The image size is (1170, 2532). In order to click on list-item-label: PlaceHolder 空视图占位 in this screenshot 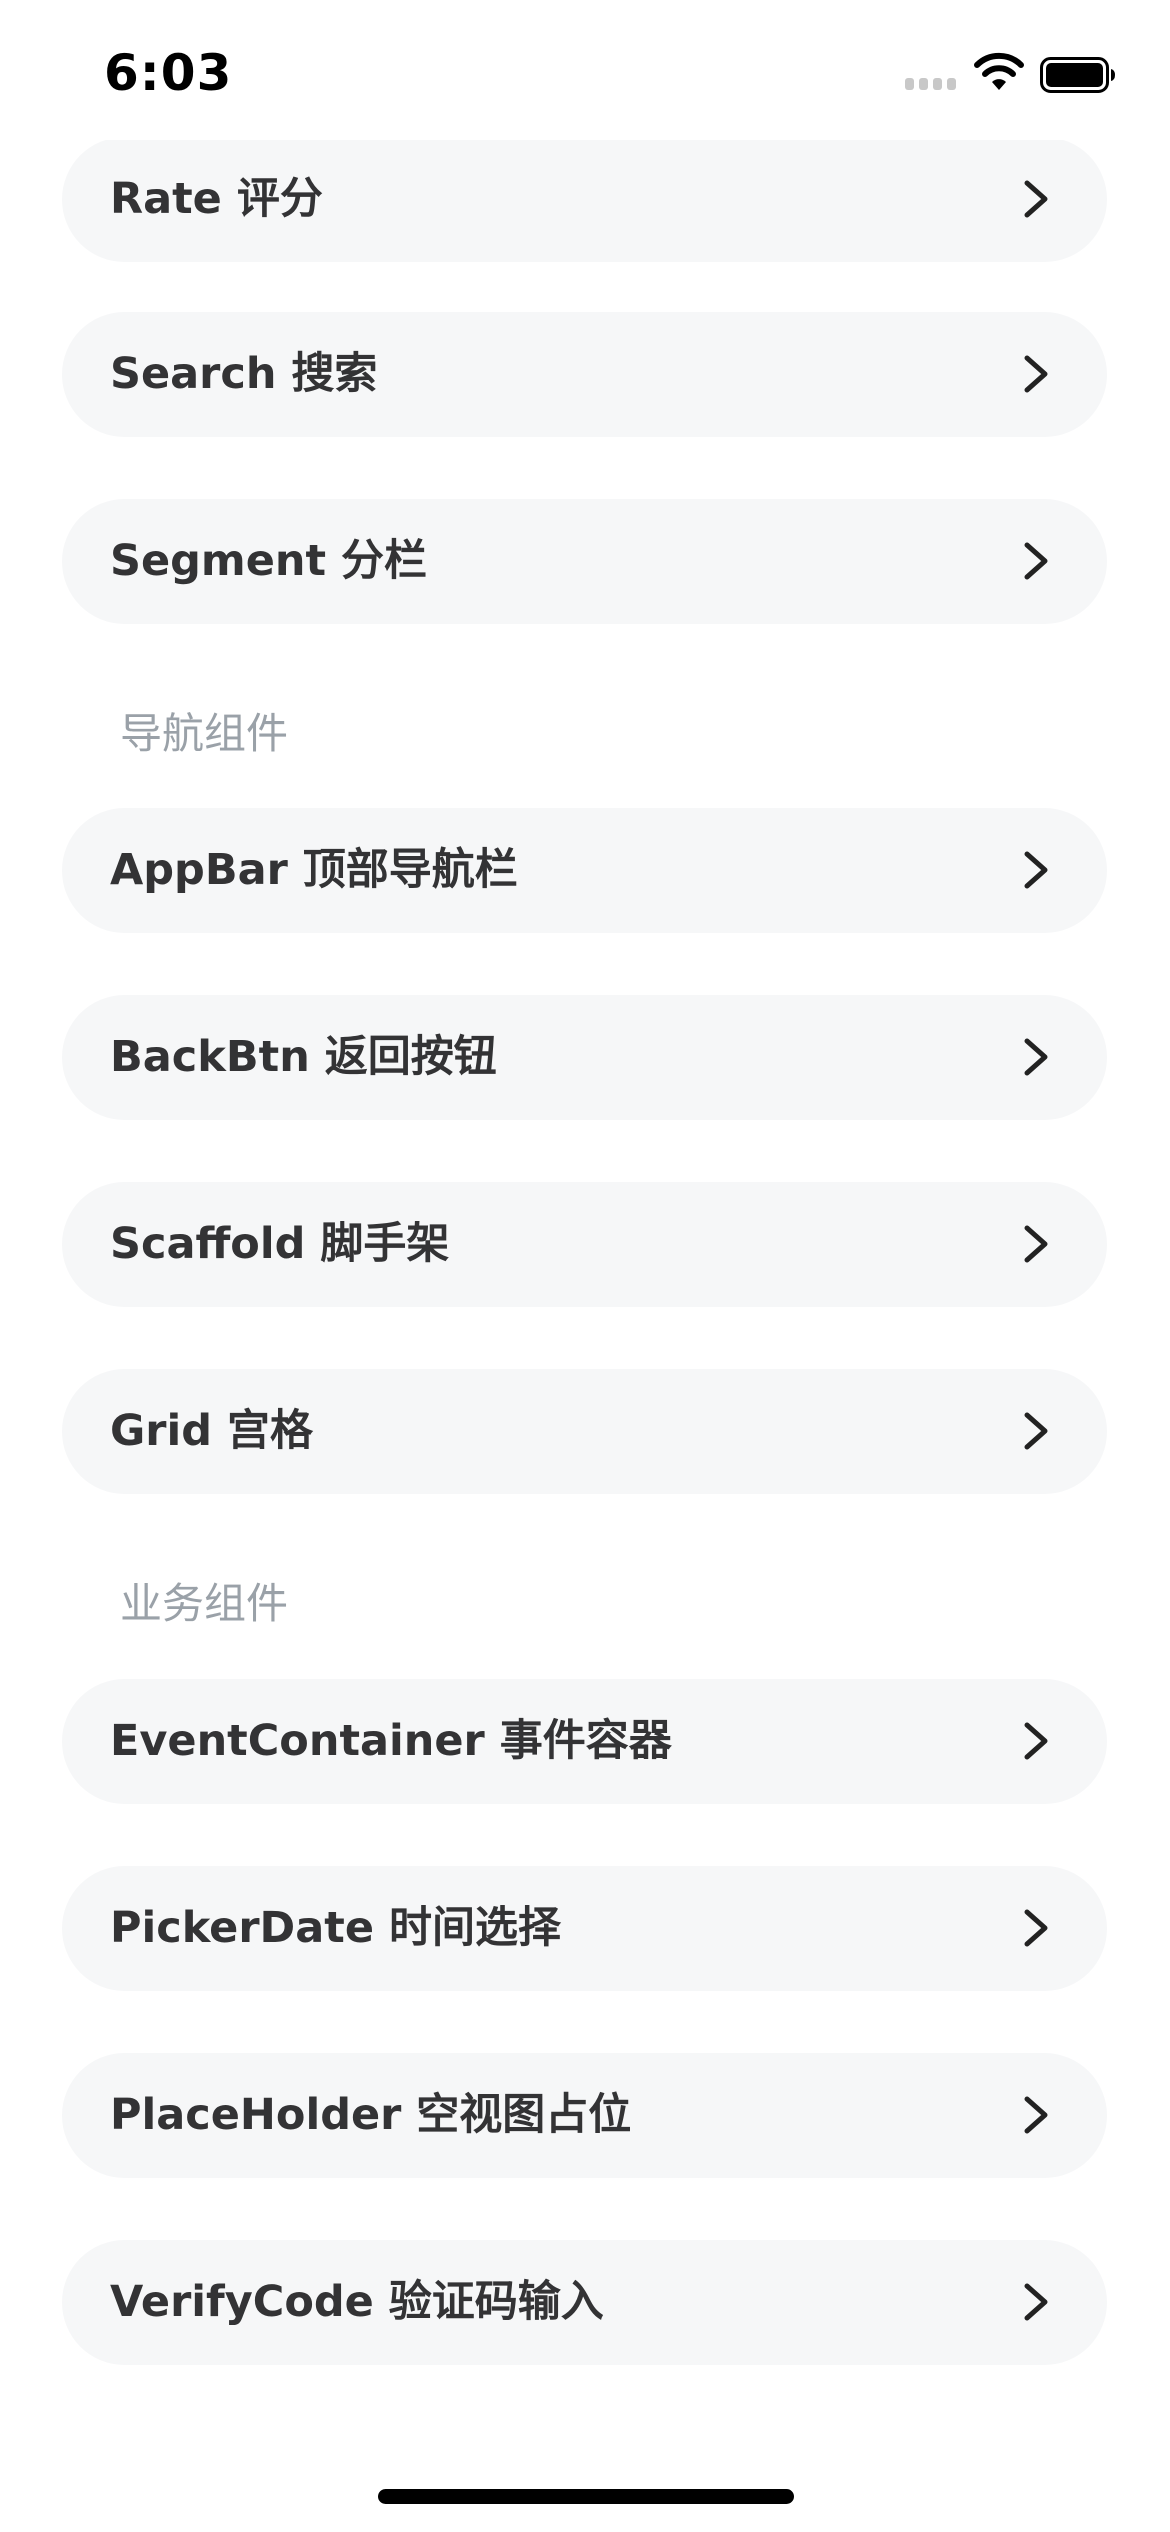, I will do `click(371, 2115)`.